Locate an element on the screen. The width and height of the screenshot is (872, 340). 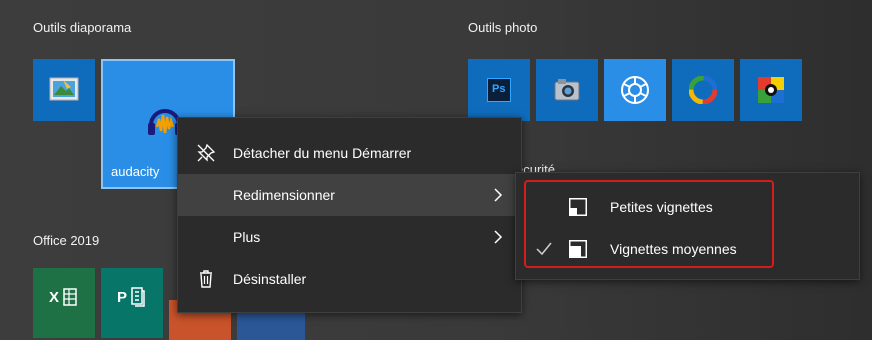
group-title-diaporama: Outils diaporama is located at coordinates (82, 27).